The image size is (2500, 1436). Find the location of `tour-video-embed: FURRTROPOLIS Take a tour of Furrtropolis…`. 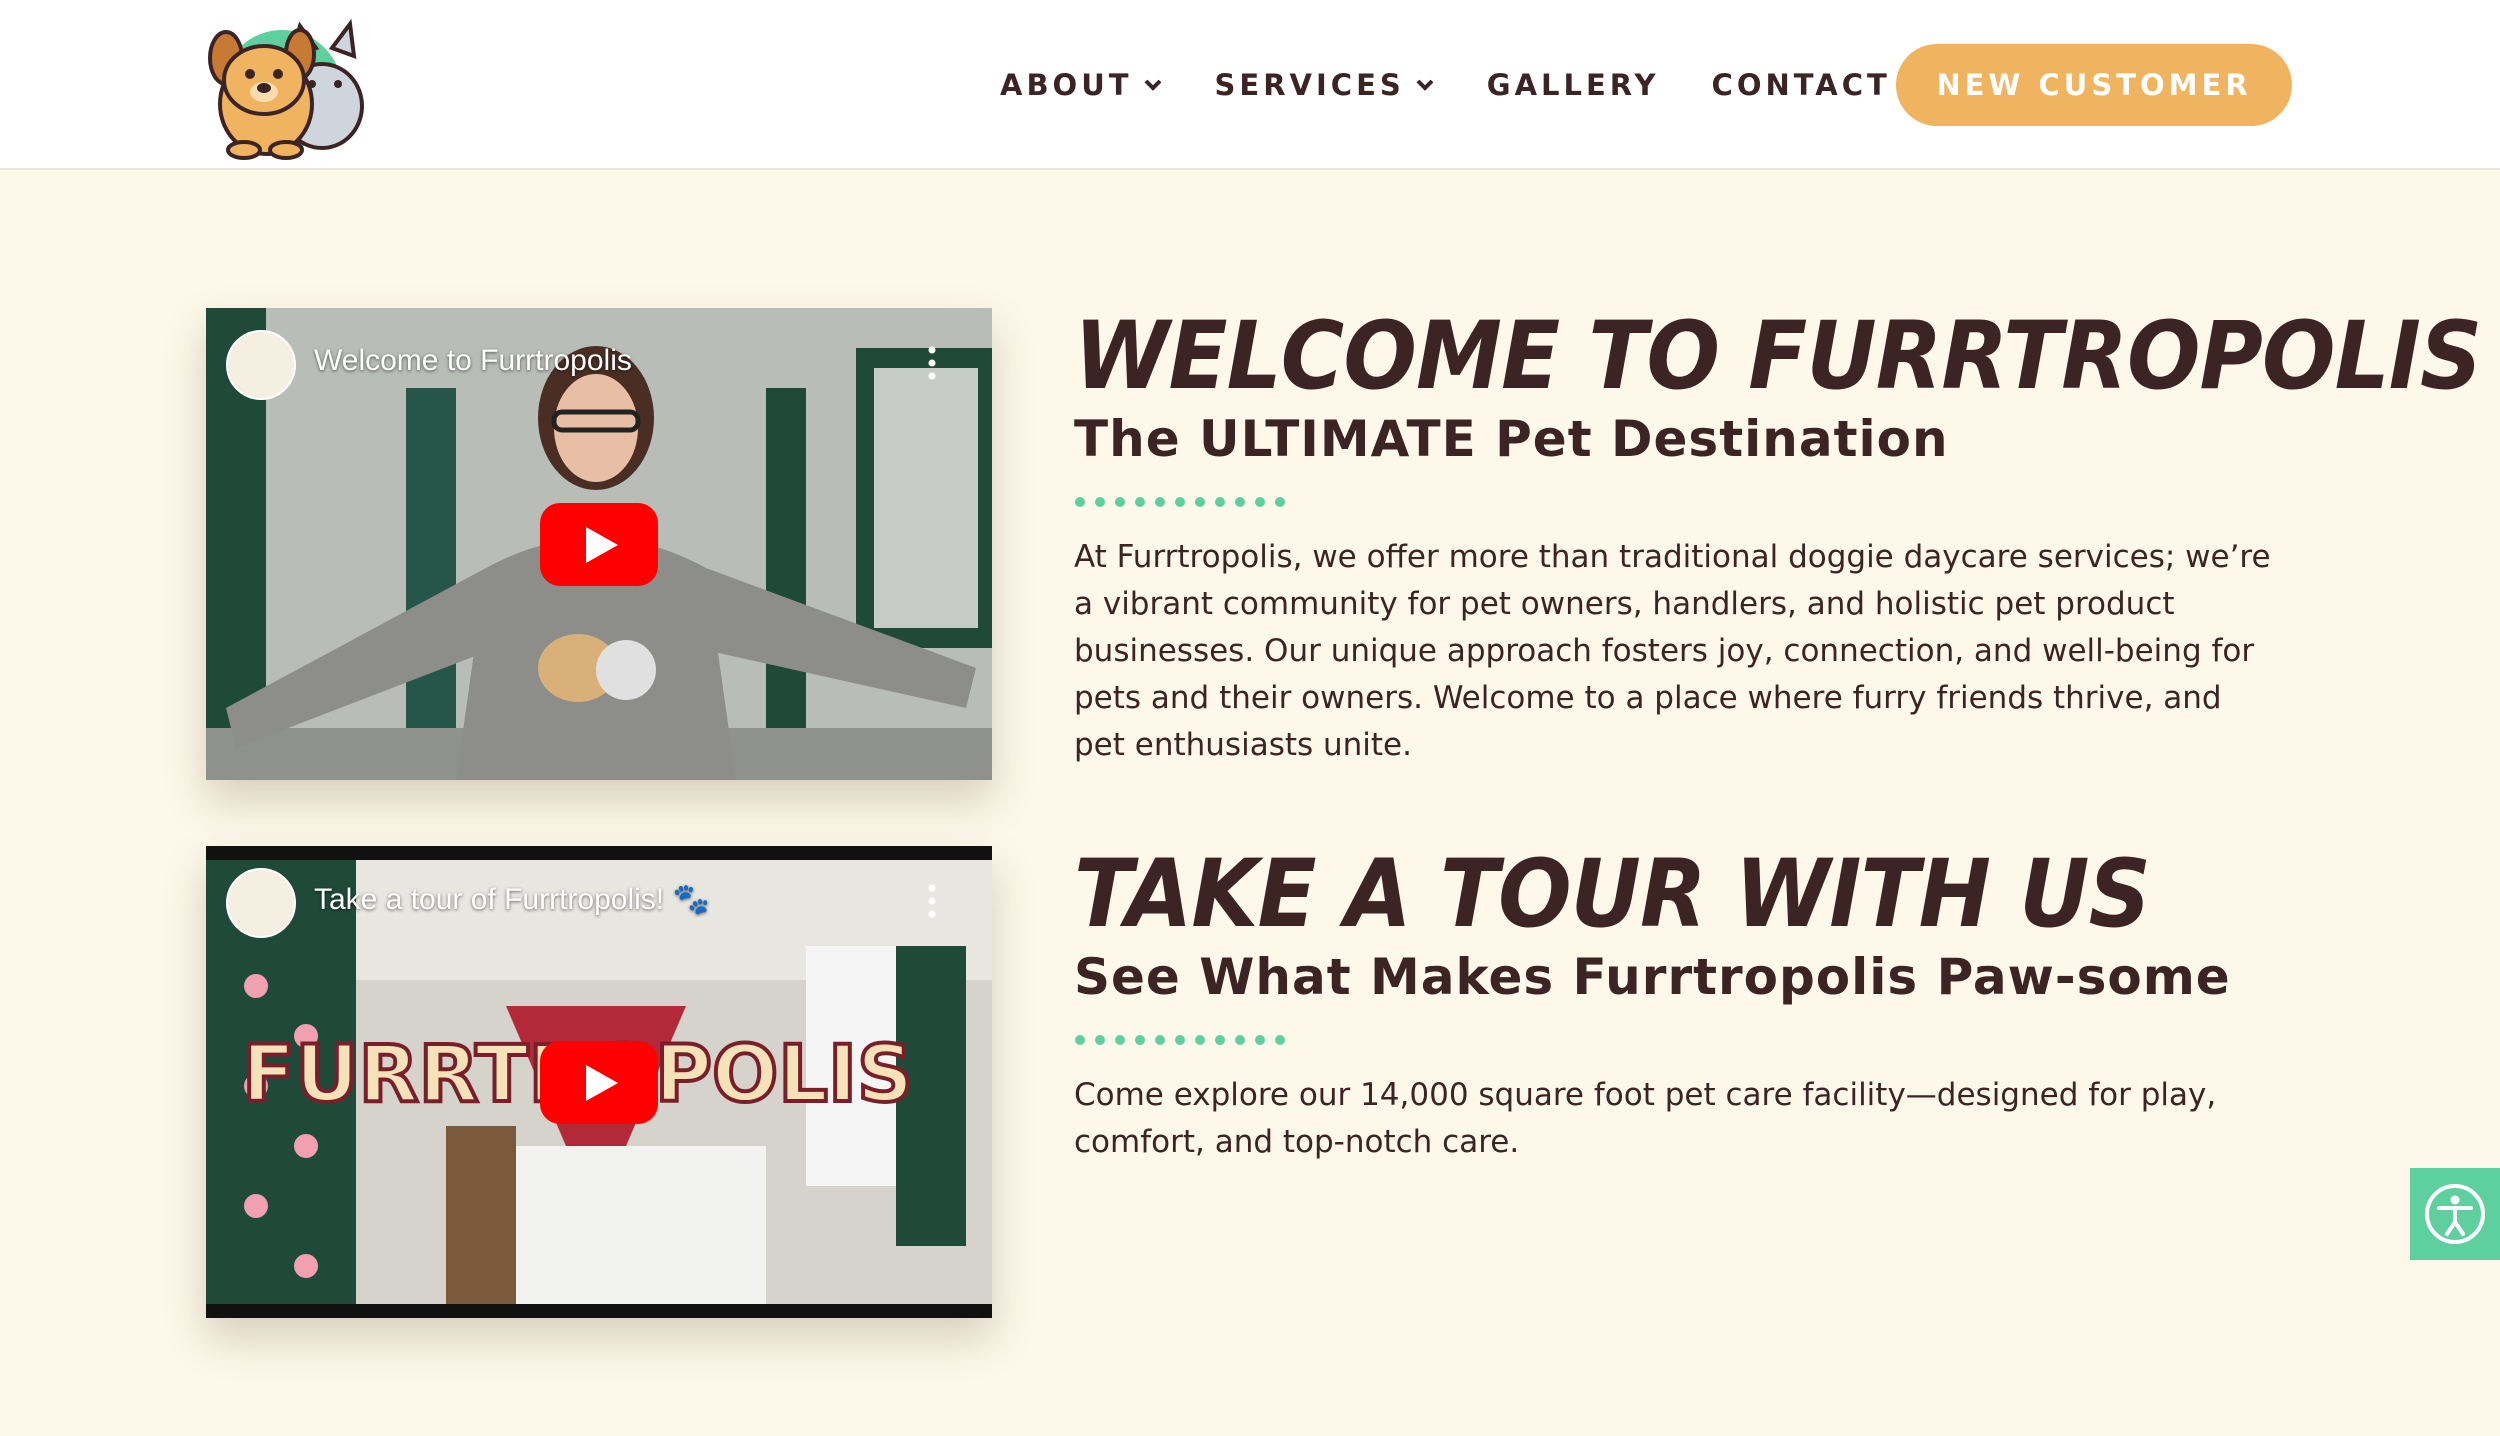

tour-video-embed: FURRTROPOLIS Take a tour of Furrtropolis… is located at coordinates (599, 1082).